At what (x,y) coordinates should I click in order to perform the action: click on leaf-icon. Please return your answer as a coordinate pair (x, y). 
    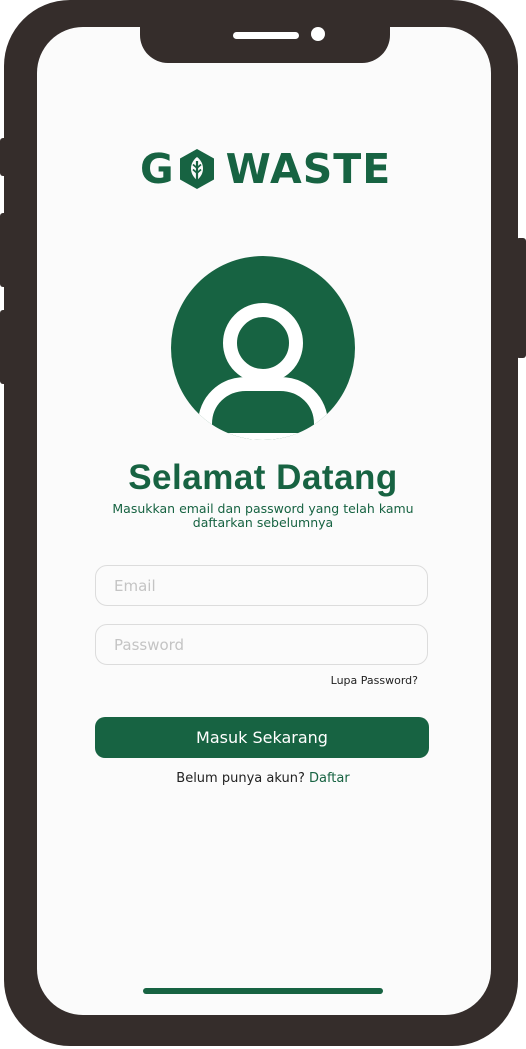
    Looking at the image, I should click on (197, 169).